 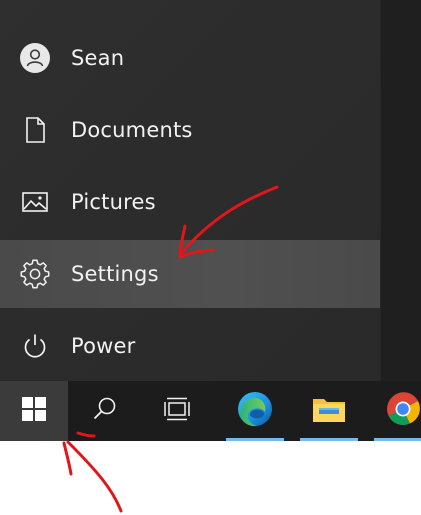 I want to click on task-view-button, so click(x=177, y=411).